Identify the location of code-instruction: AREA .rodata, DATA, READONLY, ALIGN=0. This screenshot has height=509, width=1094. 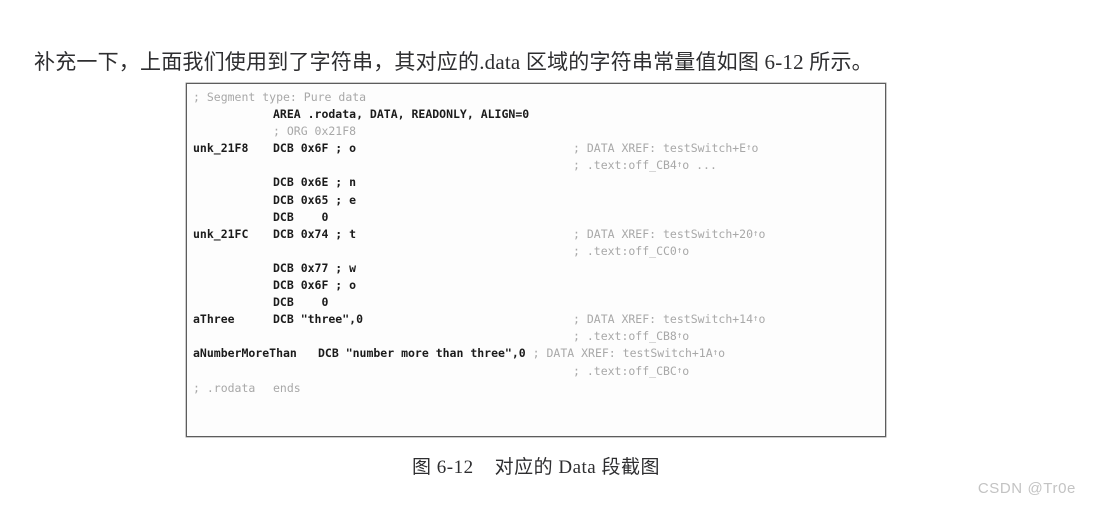
(401, 114).